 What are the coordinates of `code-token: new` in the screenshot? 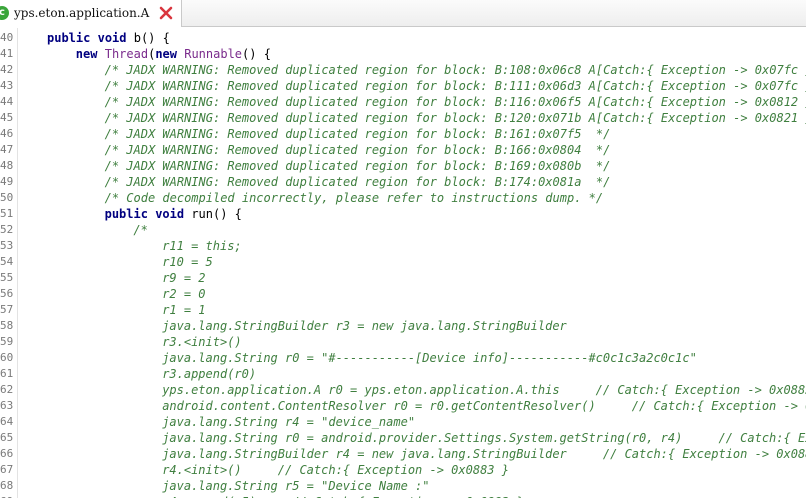 It's located at (166, 54).